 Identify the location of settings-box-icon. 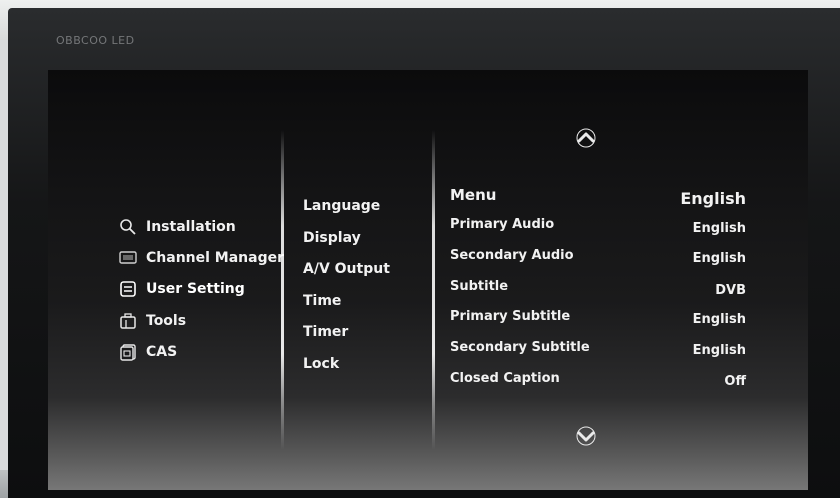
(128, 289).